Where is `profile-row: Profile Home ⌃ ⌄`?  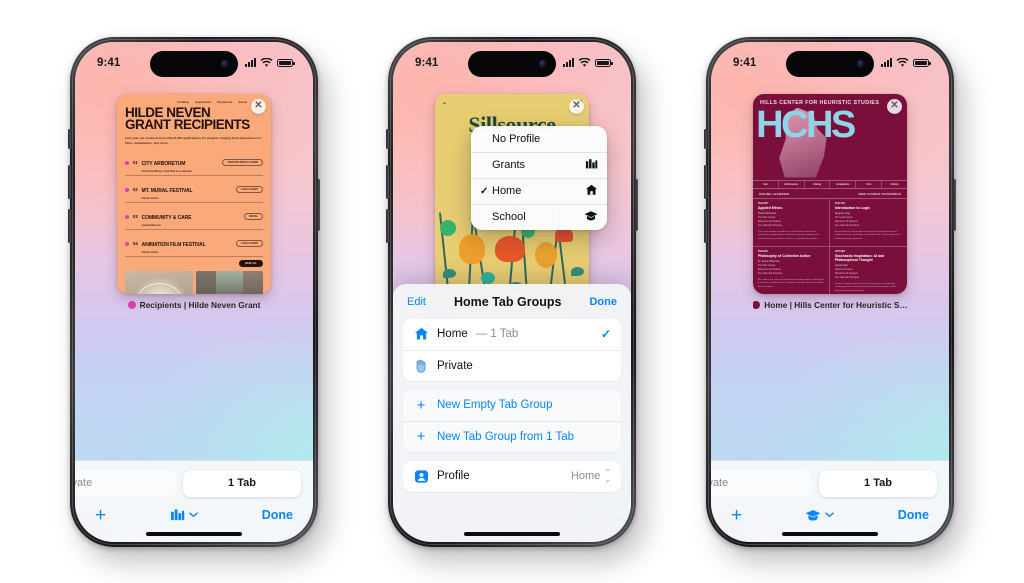
profile-row: Profile Home ⌃ ⌄ is located at coordinates (512, 476).